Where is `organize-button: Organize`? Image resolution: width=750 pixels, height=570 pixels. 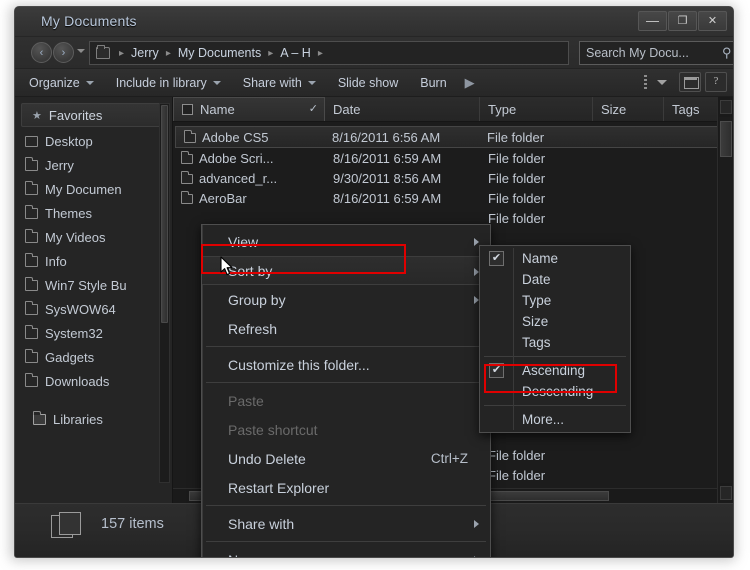
organize-button: Organize is located at coordinates (61, 83).